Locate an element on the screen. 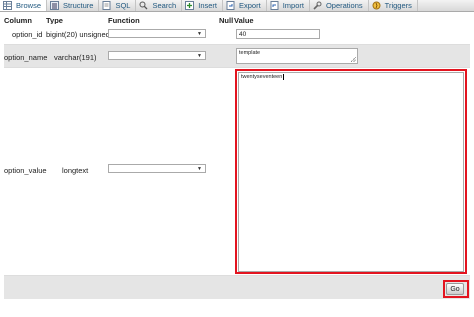 The image size is (474, 317). column-name: option_name is located at coordinates (26, 57).